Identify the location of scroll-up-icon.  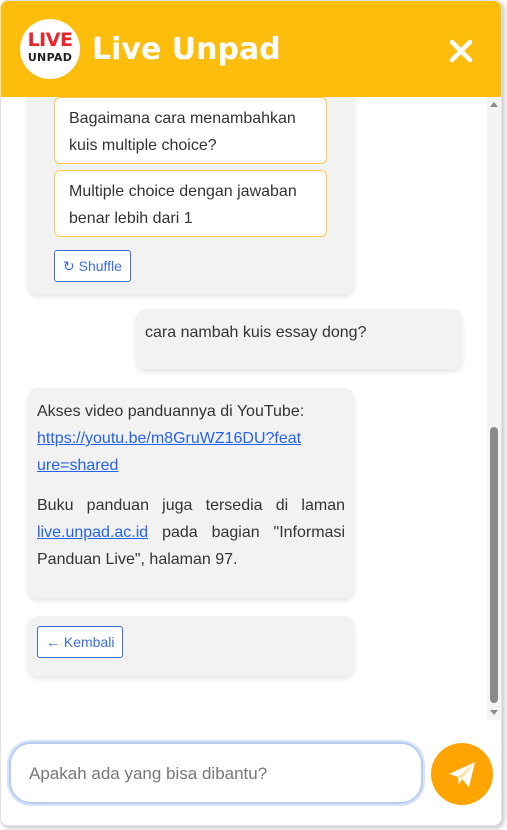
(494, 104).